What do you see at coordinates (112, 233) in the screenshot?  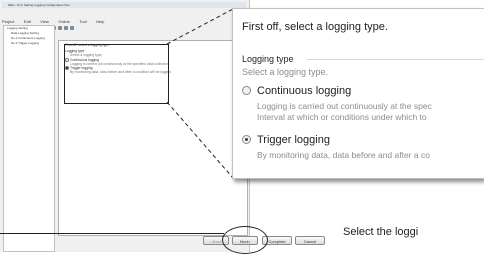 I see `callout-leader-line` at bounding box center [112, 233].